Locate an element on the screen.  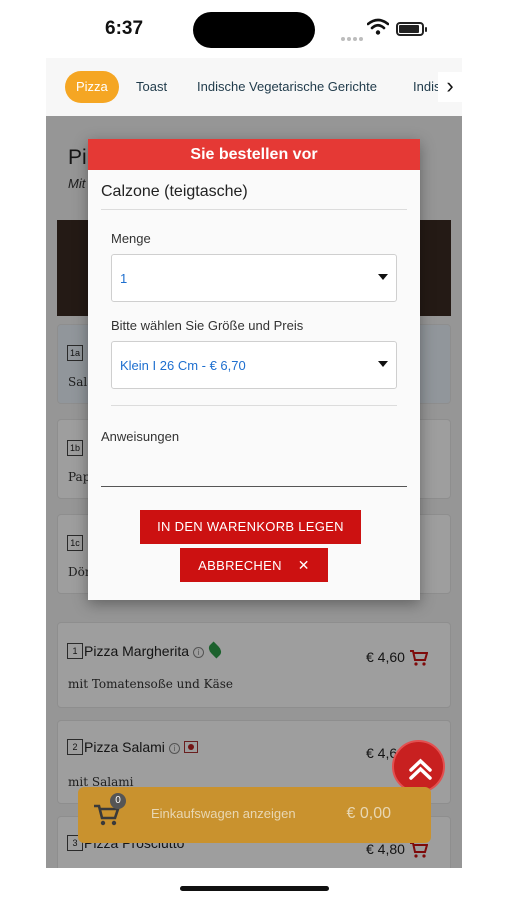
tab-pizza: Pizza is located at coordinates (92, 87).